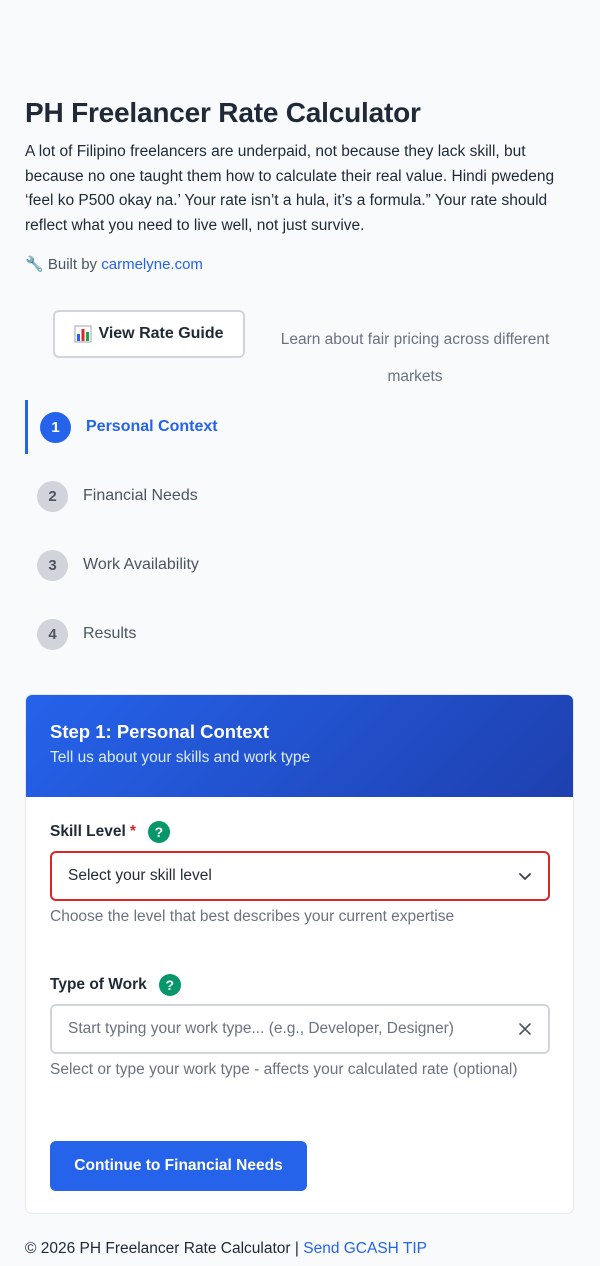  I want to click on work-type-label-text: Type of Work, so click(98, 984).